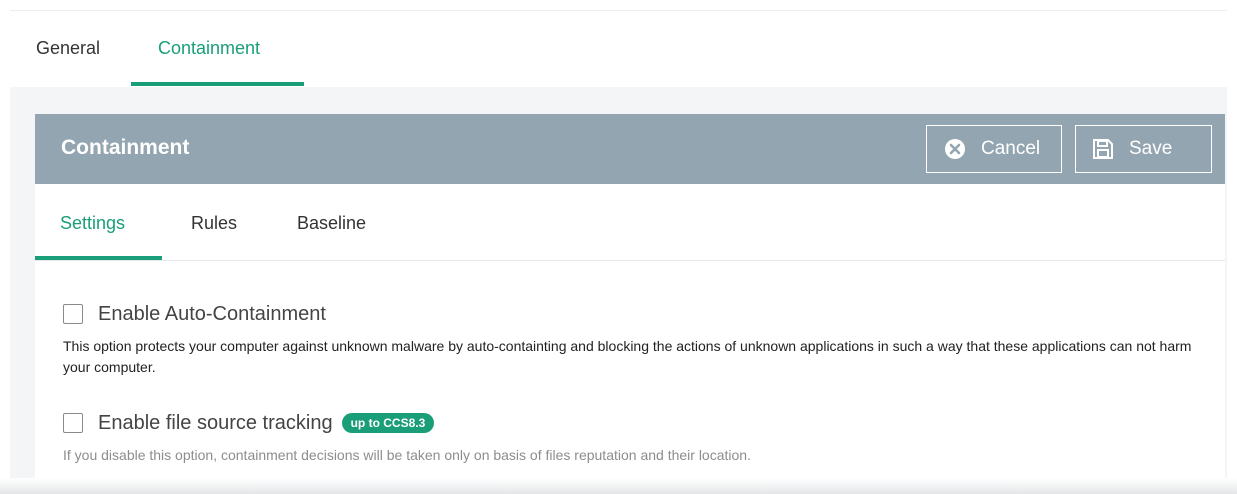 This screenshot has height=494, width=1237. I want to click on file-source-tracking-checkbox, so click(73, 423).